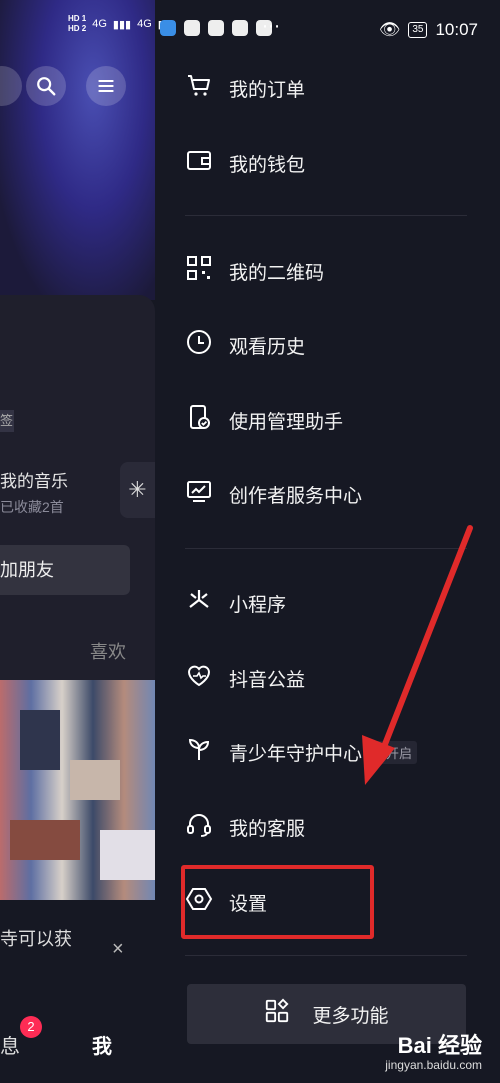  Describe the element at coordinates (199, 494) in the screenshot. I see `creator-chart-icon` at that location.